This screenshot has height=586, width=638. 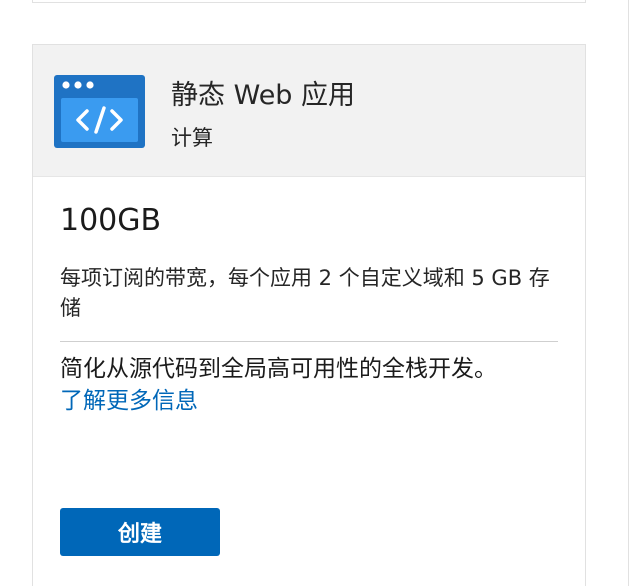 I want to click on learn-more-link: 了解更多信息, so click(x=129, y=401).